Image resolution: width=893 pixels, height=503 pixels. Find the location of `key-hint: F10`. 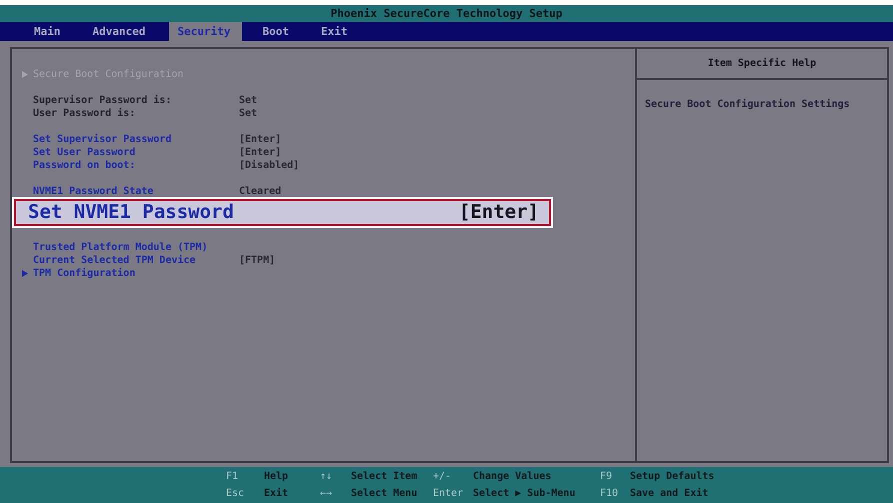

key-hint: F10 is located at coordinates (610, 494).